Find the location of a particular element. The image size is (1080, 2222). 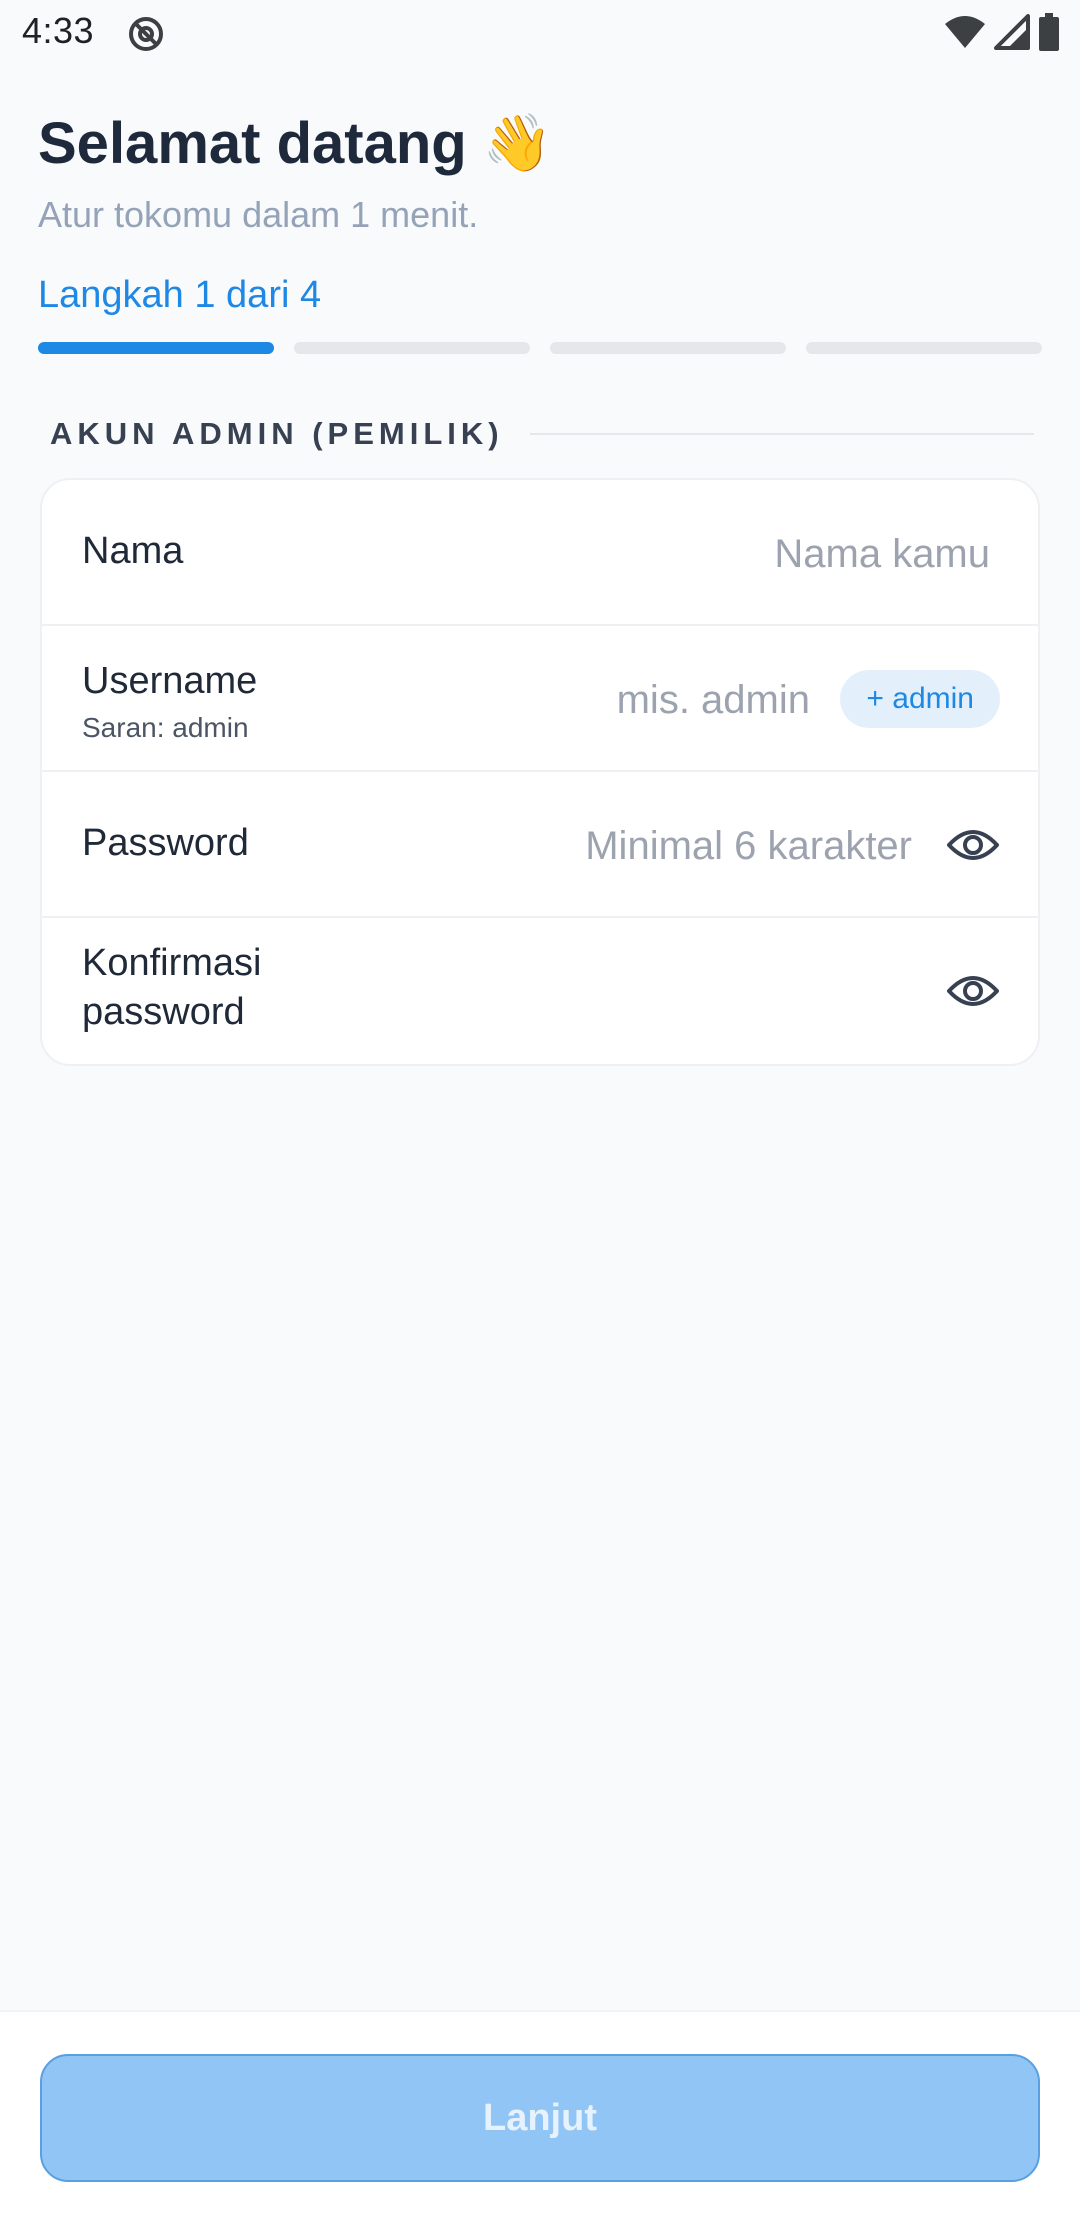

waving-hand-icon: 👋 is located at coordinates (517, 142).